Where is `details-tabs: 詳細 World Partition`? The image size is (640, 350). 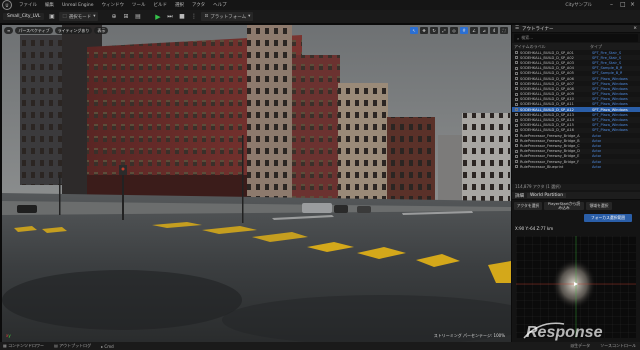
details-tabs: 詳細 World Partition is located at coordinates (576, 196).